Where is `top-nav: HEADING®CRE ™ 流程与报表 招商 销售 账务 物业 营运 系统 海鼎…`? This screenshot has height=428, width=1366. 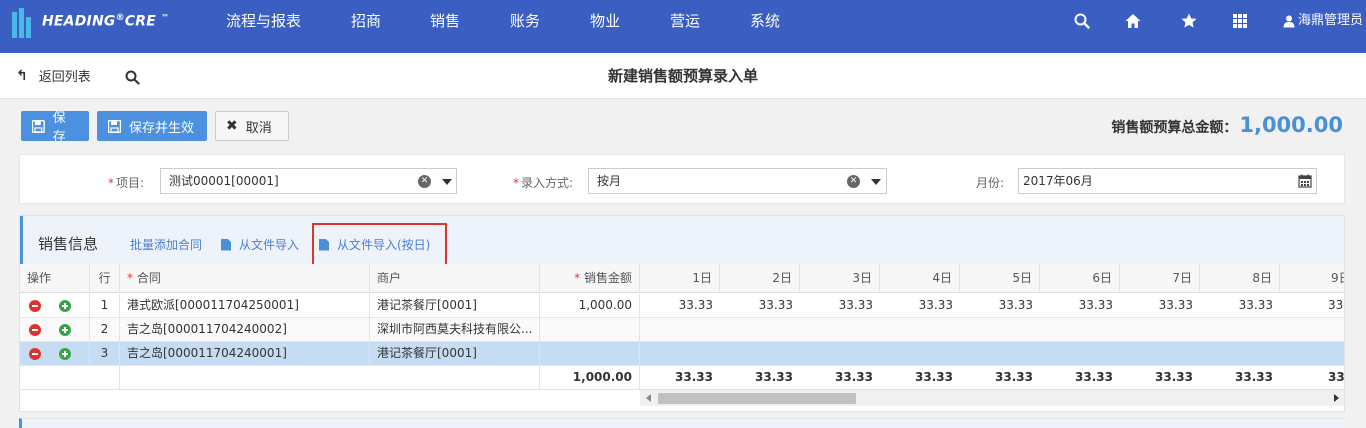 top-nav: HEADING®CRE ™ 流程与报表 招商 销售 账务 物业 营运 系统 海鼎… is located at coordinates (683, 26).